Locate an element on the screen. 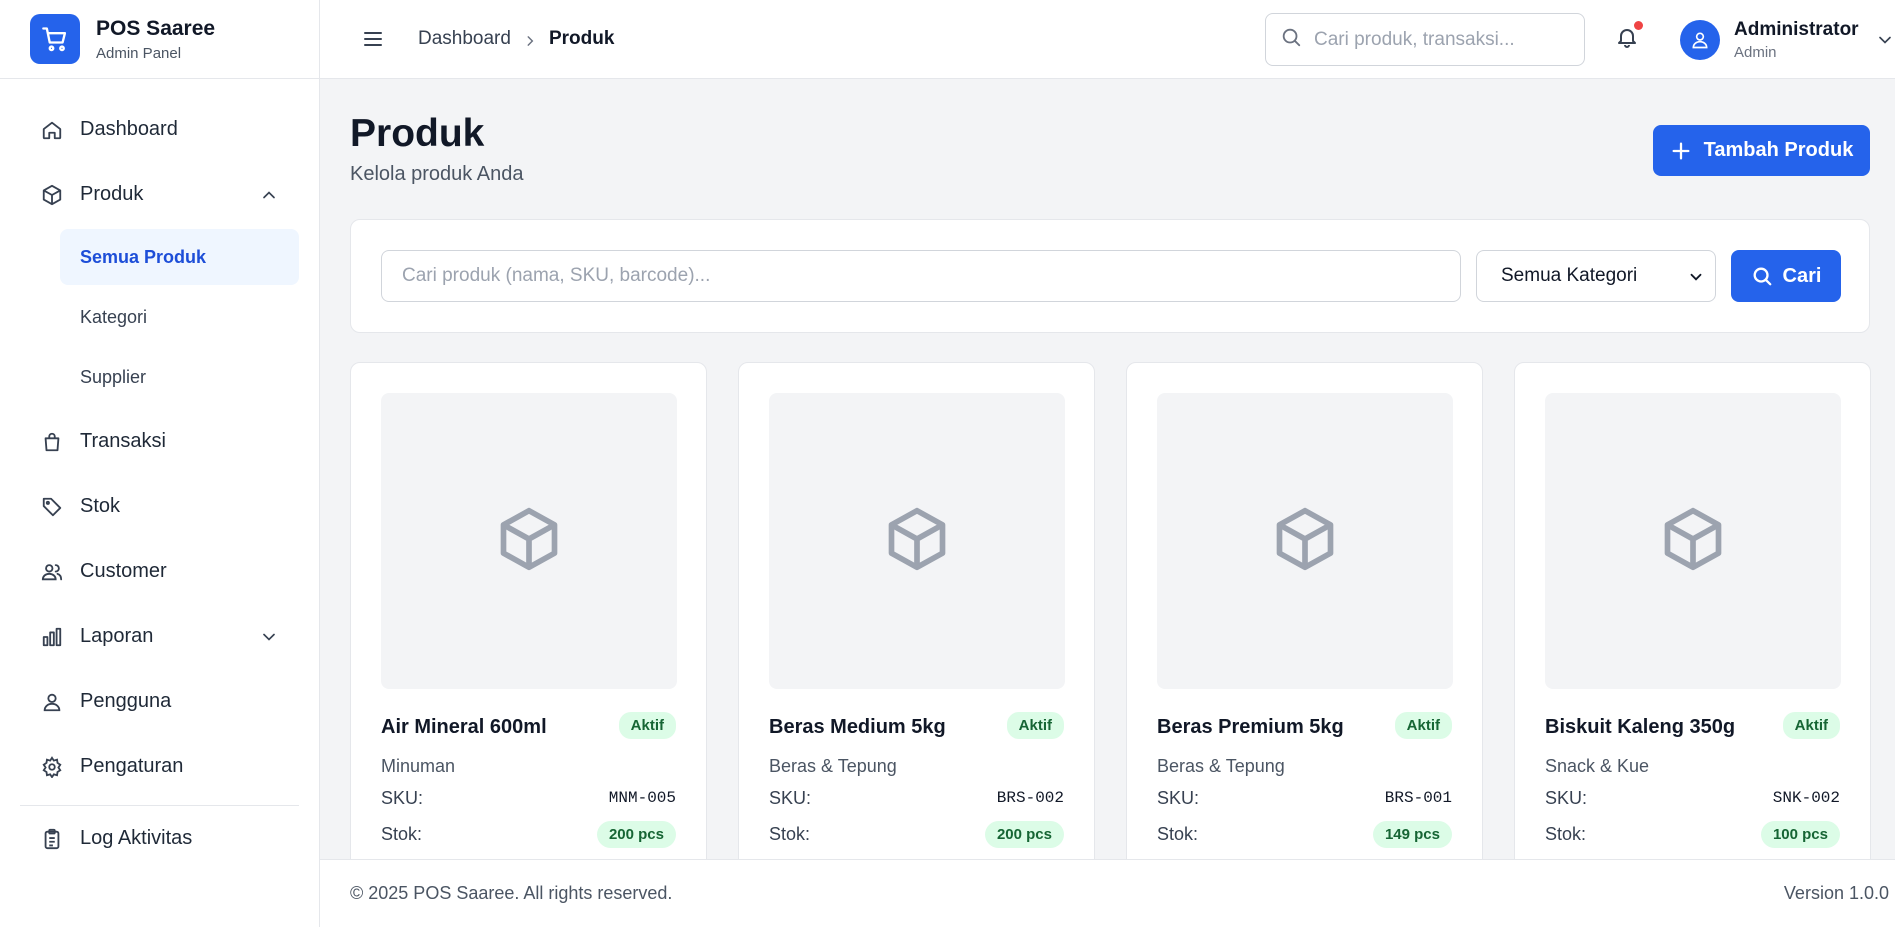 The width and height of the screenshot is (1895, 927). sku-value: SNK-002 is located at coordinates (1806, 798).